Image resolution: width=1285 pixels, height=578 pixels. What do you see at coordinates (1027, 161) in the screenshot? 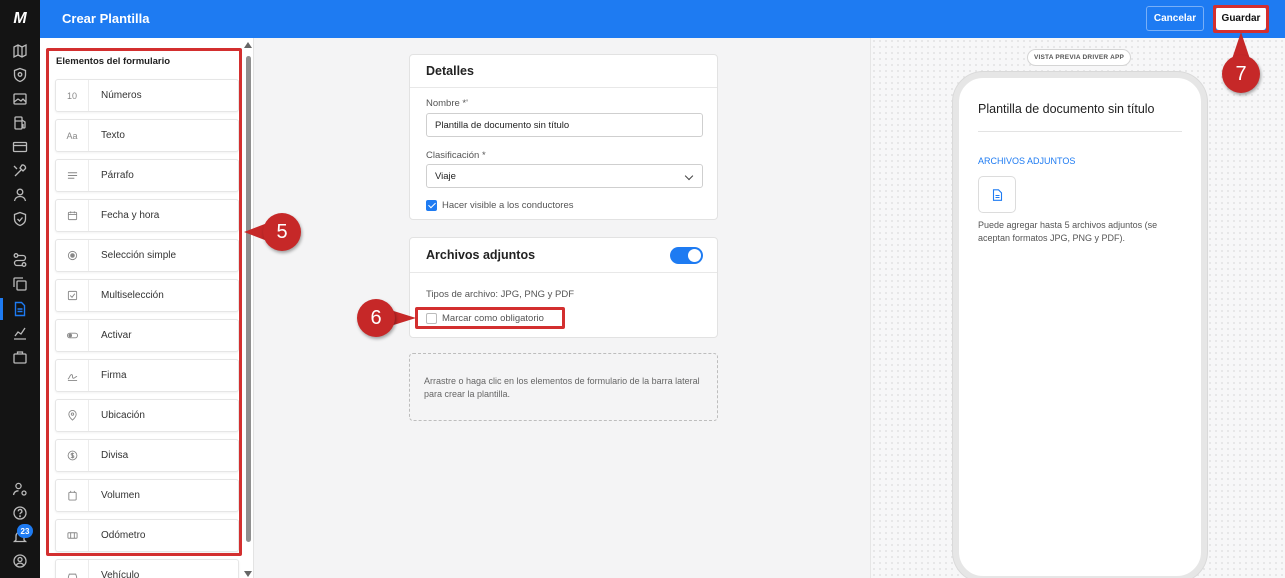
I see `preview-attachments-heading: ARCHIVOS ADJUNTOS` at bounding box center [1027, 161].